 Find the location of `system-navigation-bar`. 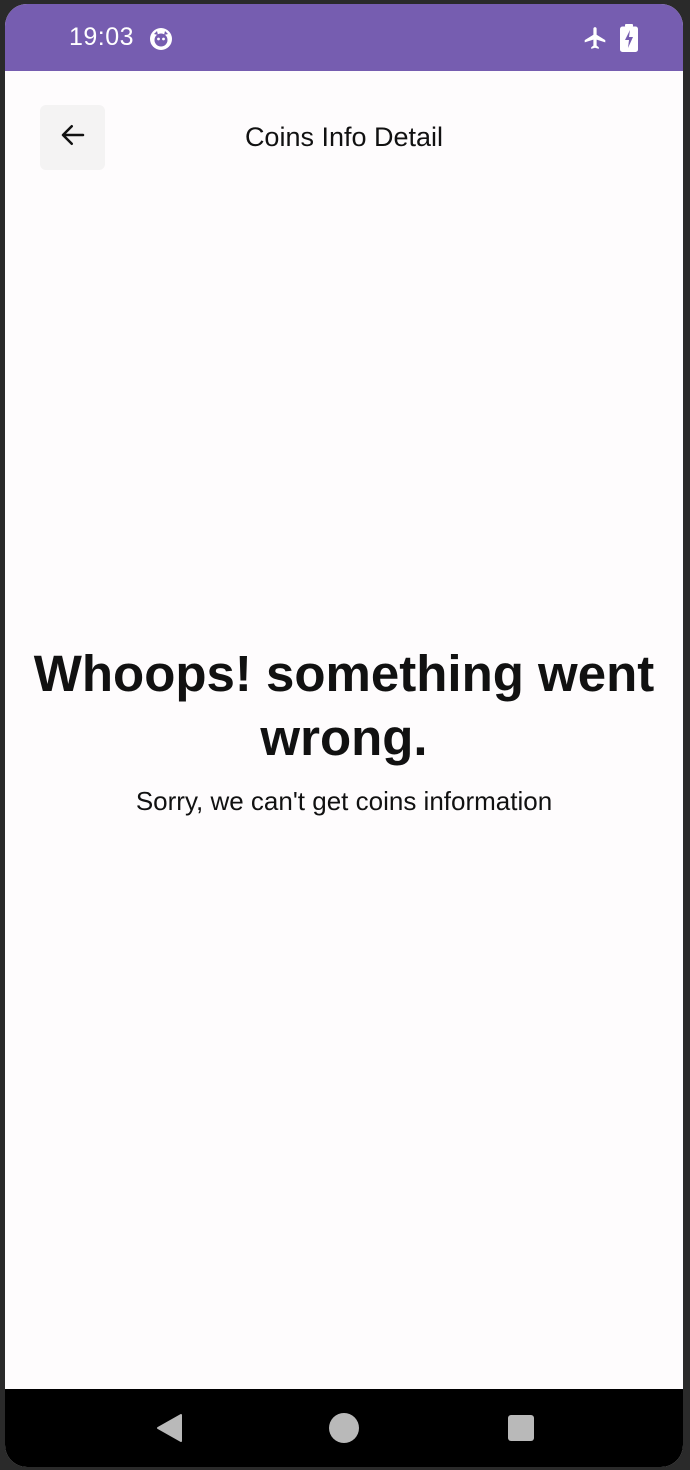

system-navigation-bar is located at coordinates (344, 1428).